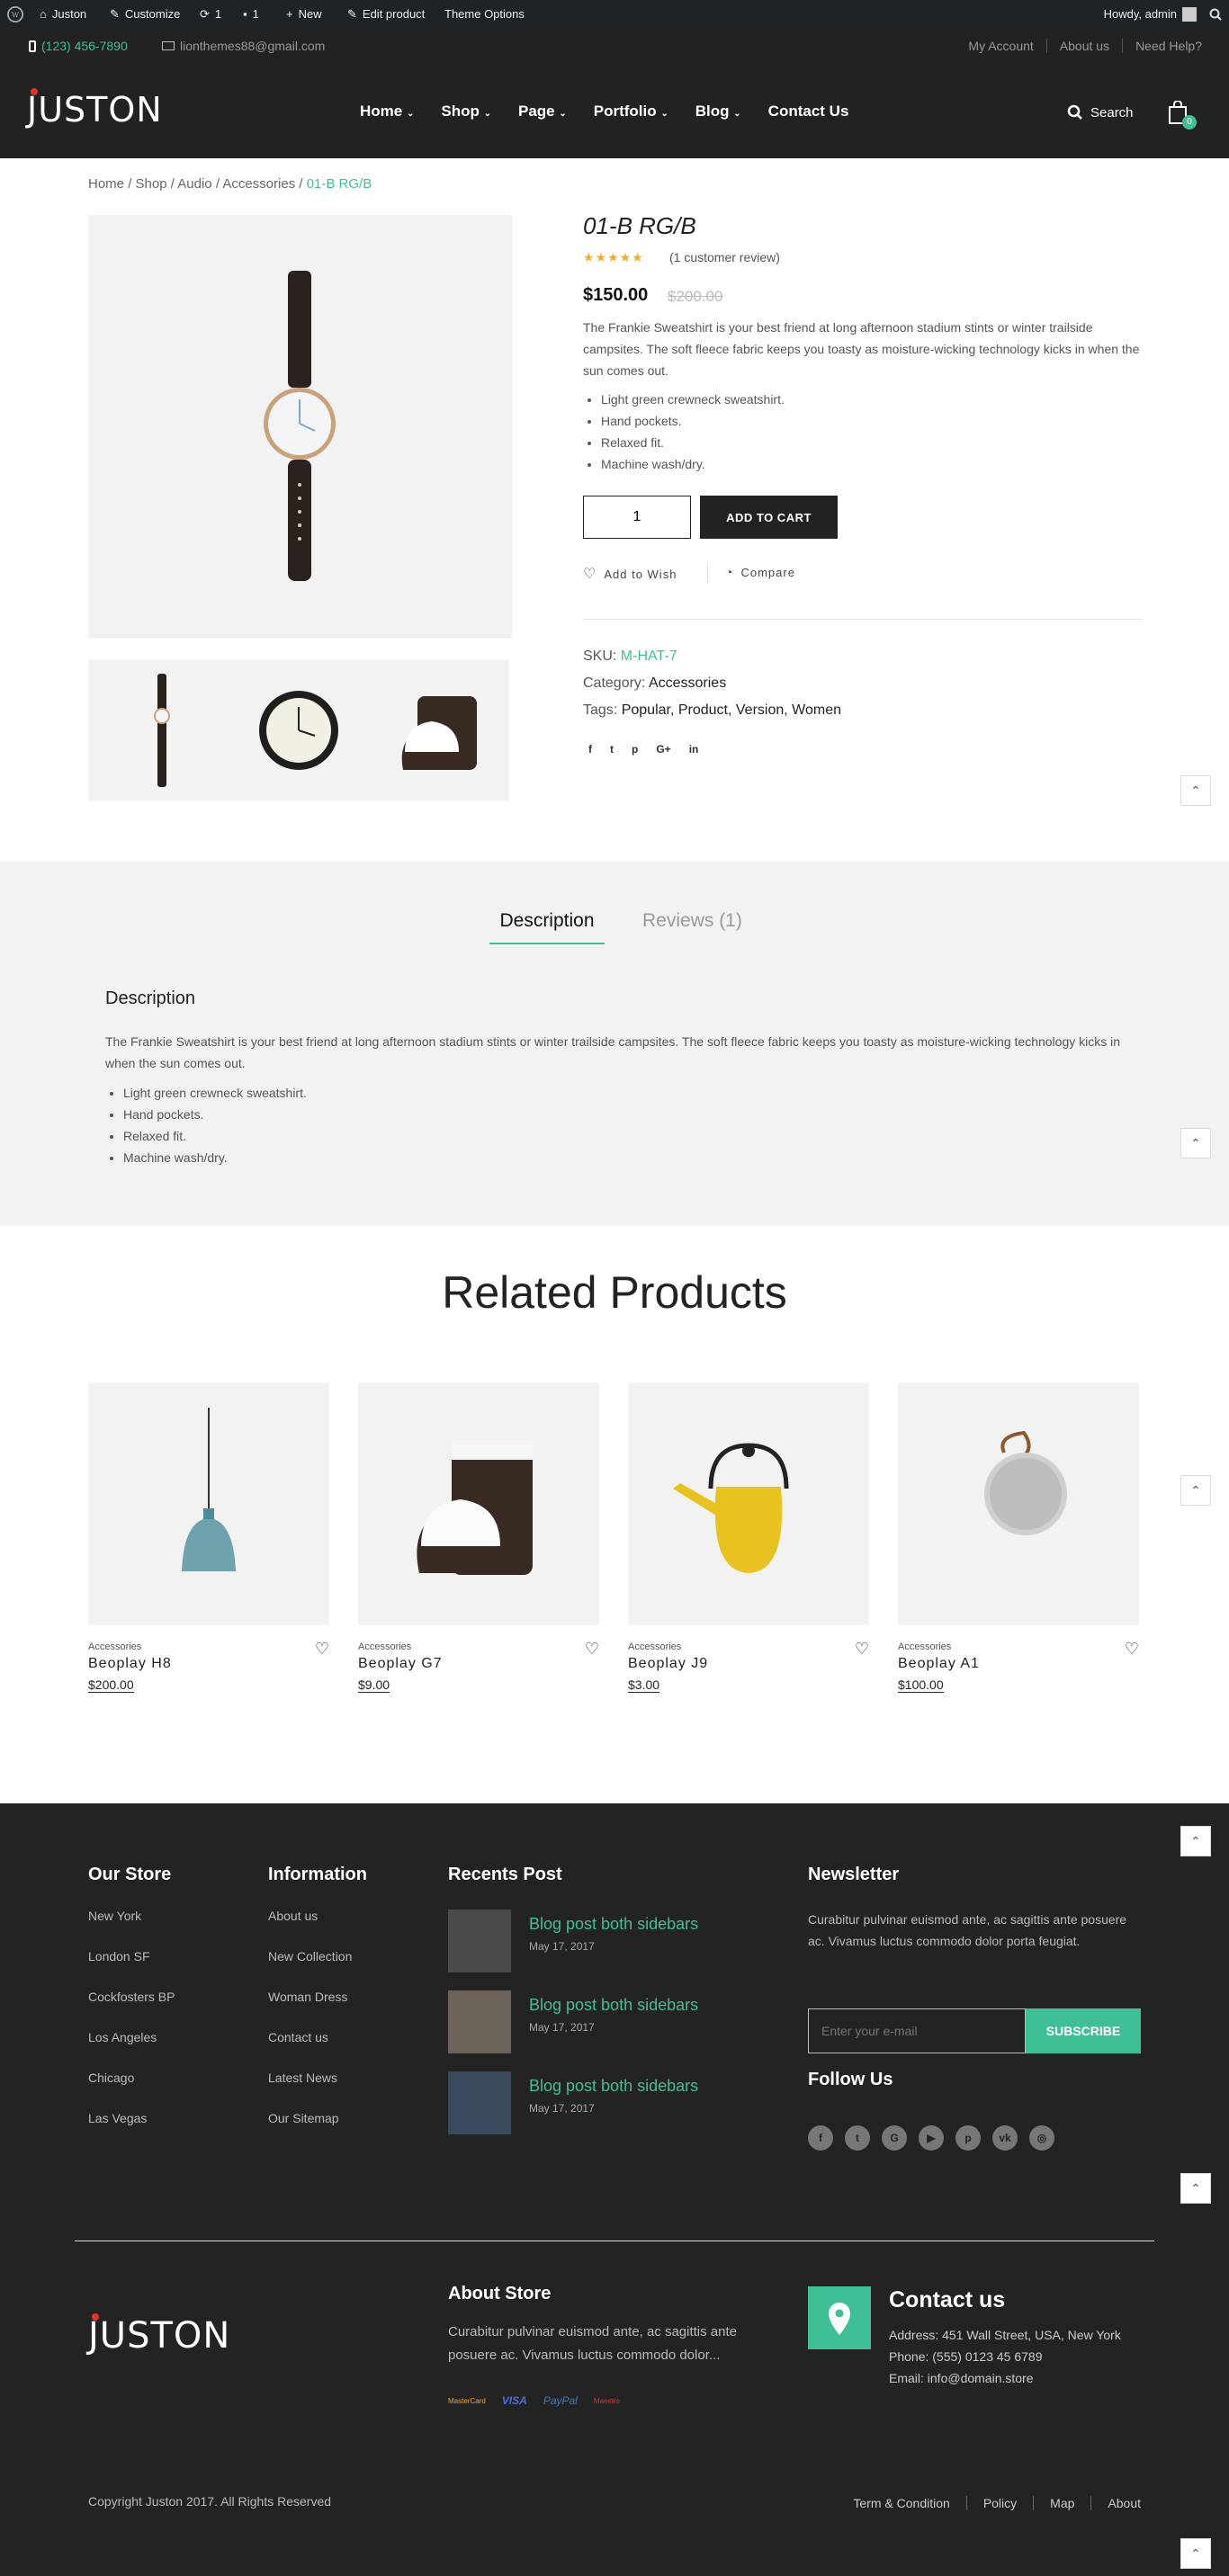 This screenshot has height=2576, width=1229. What do you see at coordinates (132, 2091) in the screenshot?
I see `store-link: Chicago` at bounding box center [132, 2091].